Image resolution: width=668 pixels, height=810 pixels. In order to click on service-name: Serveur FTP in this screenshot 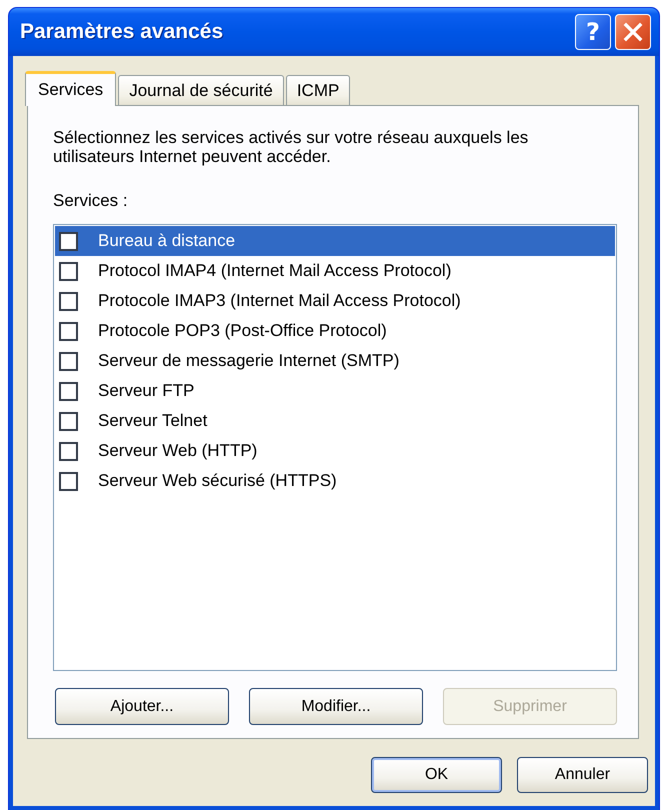, I will do `click(146, 391)`.